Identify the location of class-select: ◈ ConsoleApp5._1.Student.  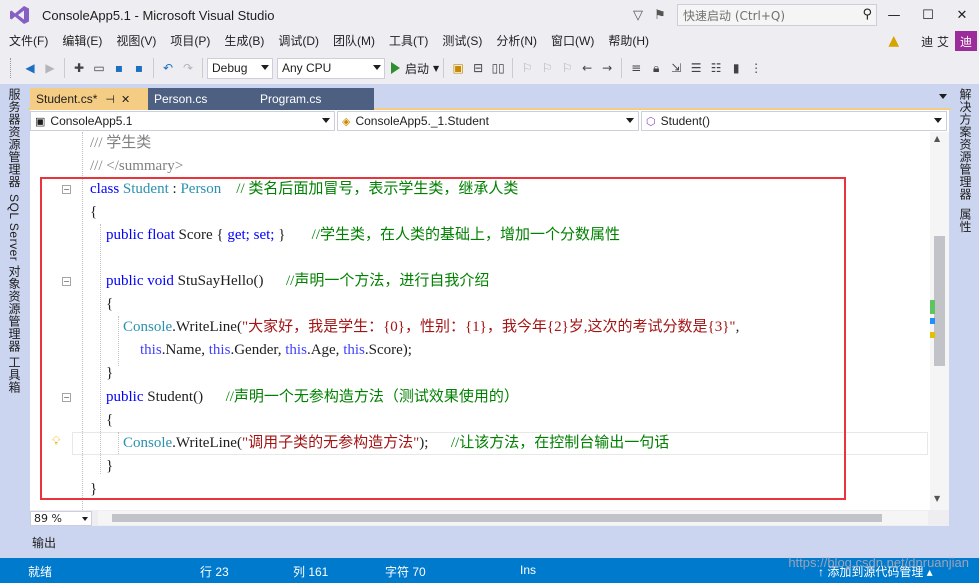
(488, 121).